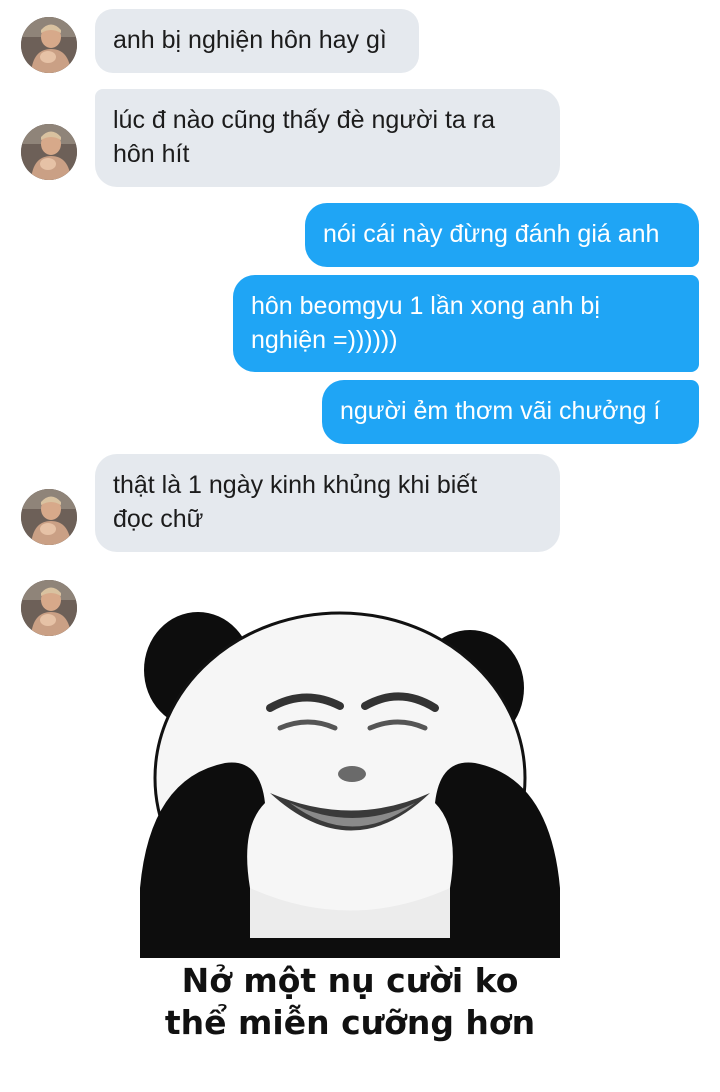 This screenshot has width=720, height=1092. Describe the element at coordinates (350, 1001) in the screenshot. I see `sticker-caption: Nở một nụ cười ko thể miễn cưỡng hơn` at that location.